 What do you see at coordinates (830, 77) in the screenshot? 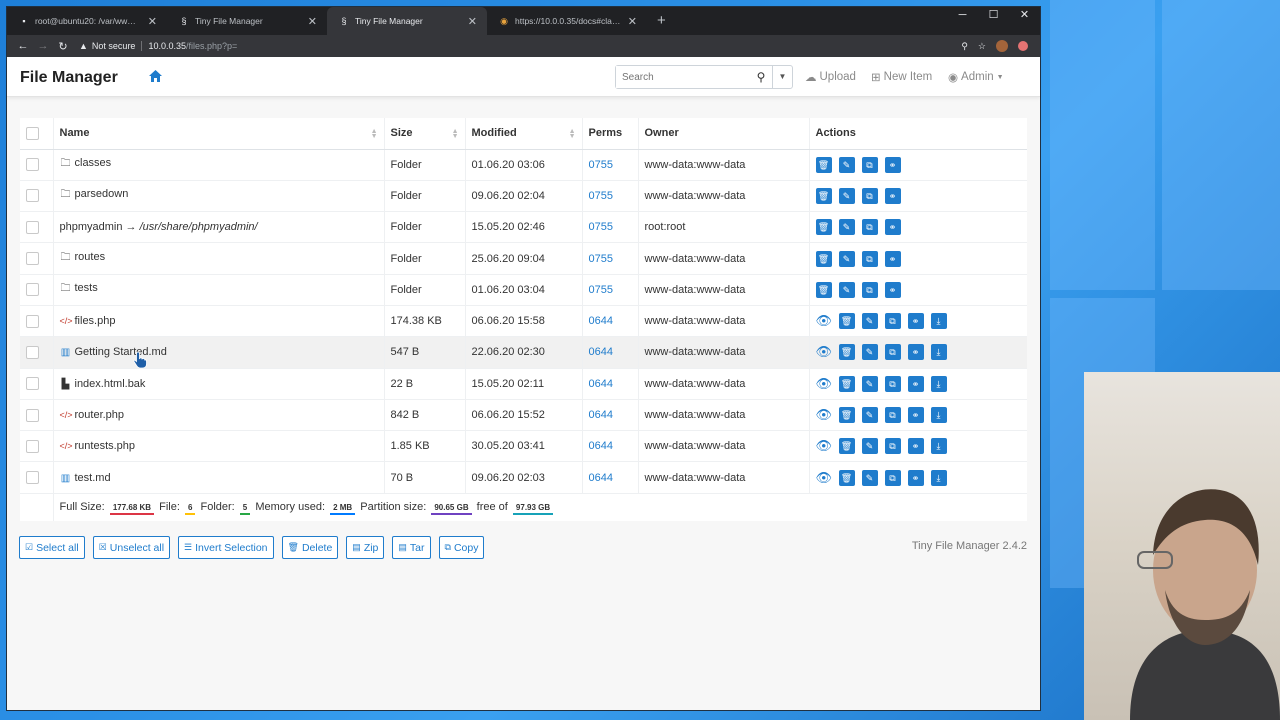
I see `upload-link: ☁ Upload` at bounding box center [830, 77].